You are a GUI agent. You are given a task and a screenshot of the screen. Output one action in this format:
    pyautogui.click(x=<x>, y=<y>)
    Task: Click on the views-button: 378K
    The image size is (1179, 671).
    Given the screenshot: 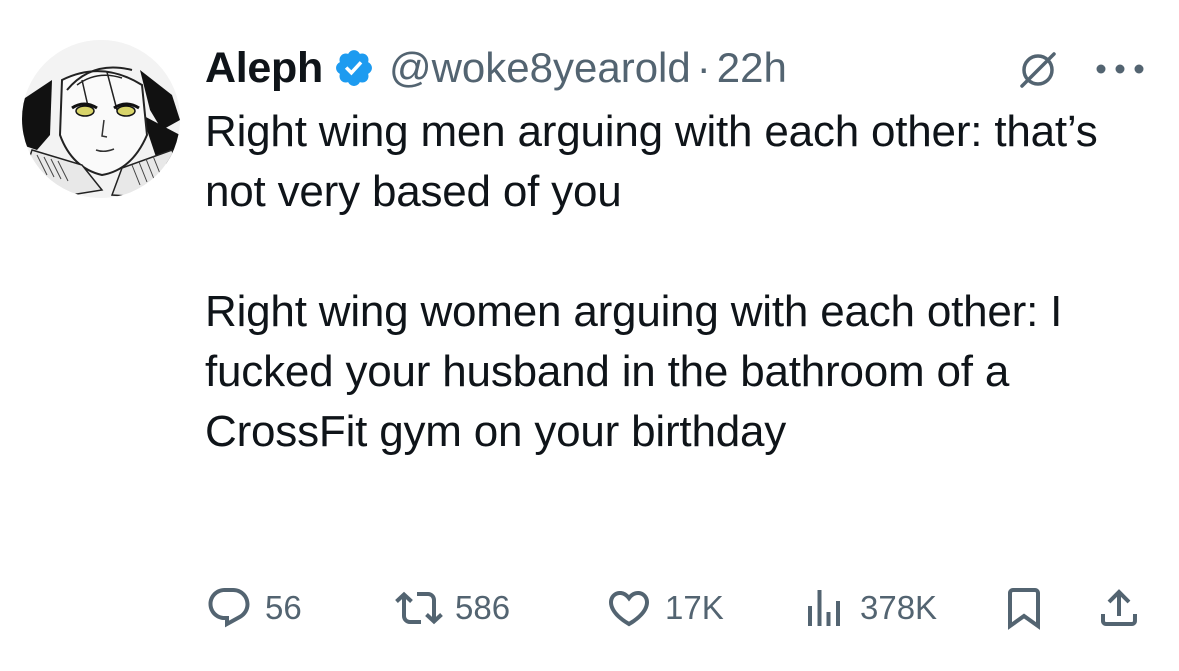 What is the action you would take?
    pyautogui.click(x=868, y=608)
    